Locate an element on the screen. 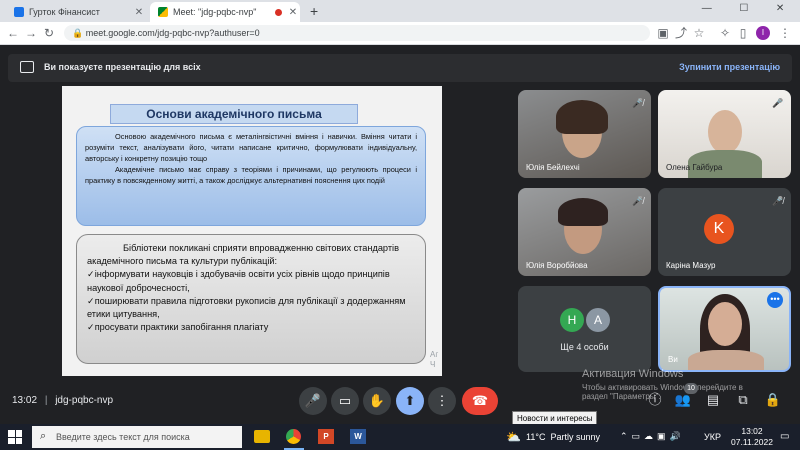  raise-hand-button: ✋ is located at coordinates (377, 401).